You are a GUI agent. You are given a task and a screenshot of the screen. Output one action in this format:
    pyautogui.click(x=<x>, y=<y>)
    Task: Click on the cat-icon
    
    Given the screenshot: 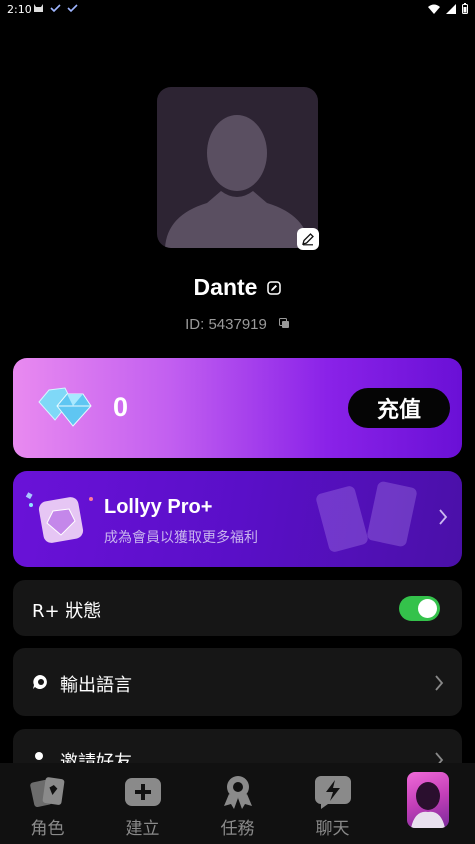 What is the action you would take?
    pyautogui.click(x=38, y=8)
    